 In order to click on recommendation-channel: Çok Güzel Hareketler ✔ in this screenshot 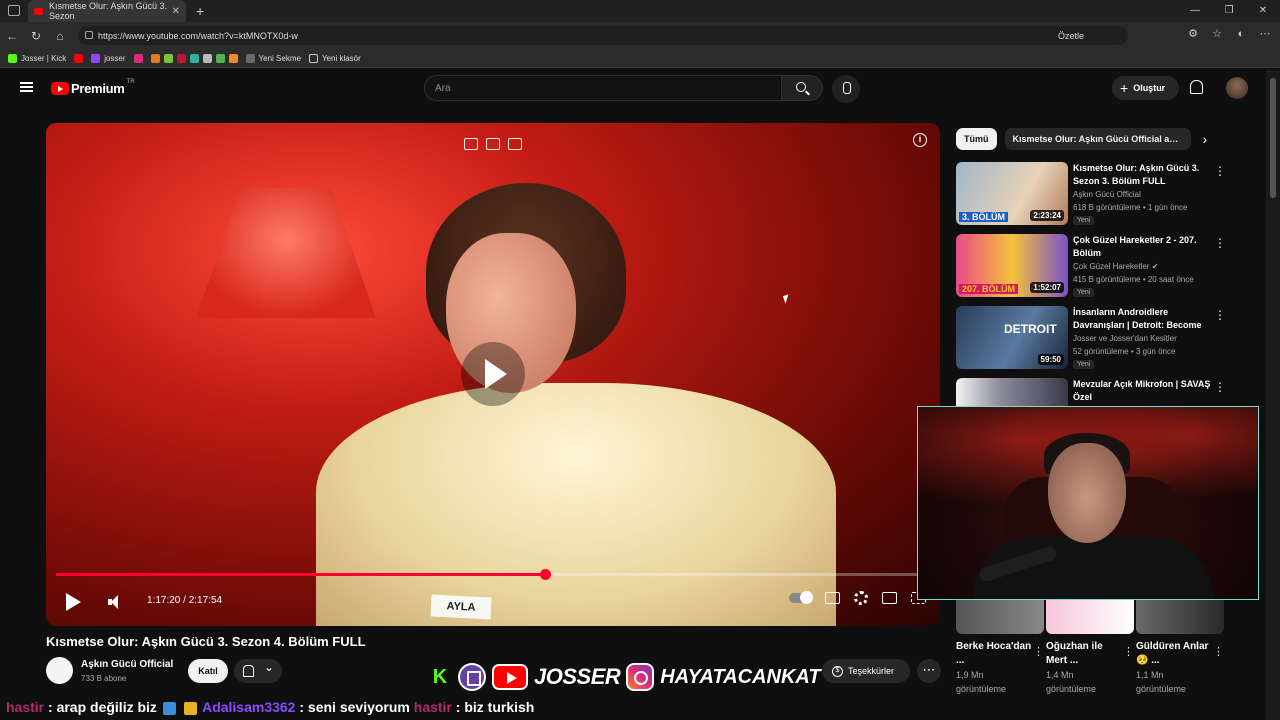, I will do `click(1115, 266)`.